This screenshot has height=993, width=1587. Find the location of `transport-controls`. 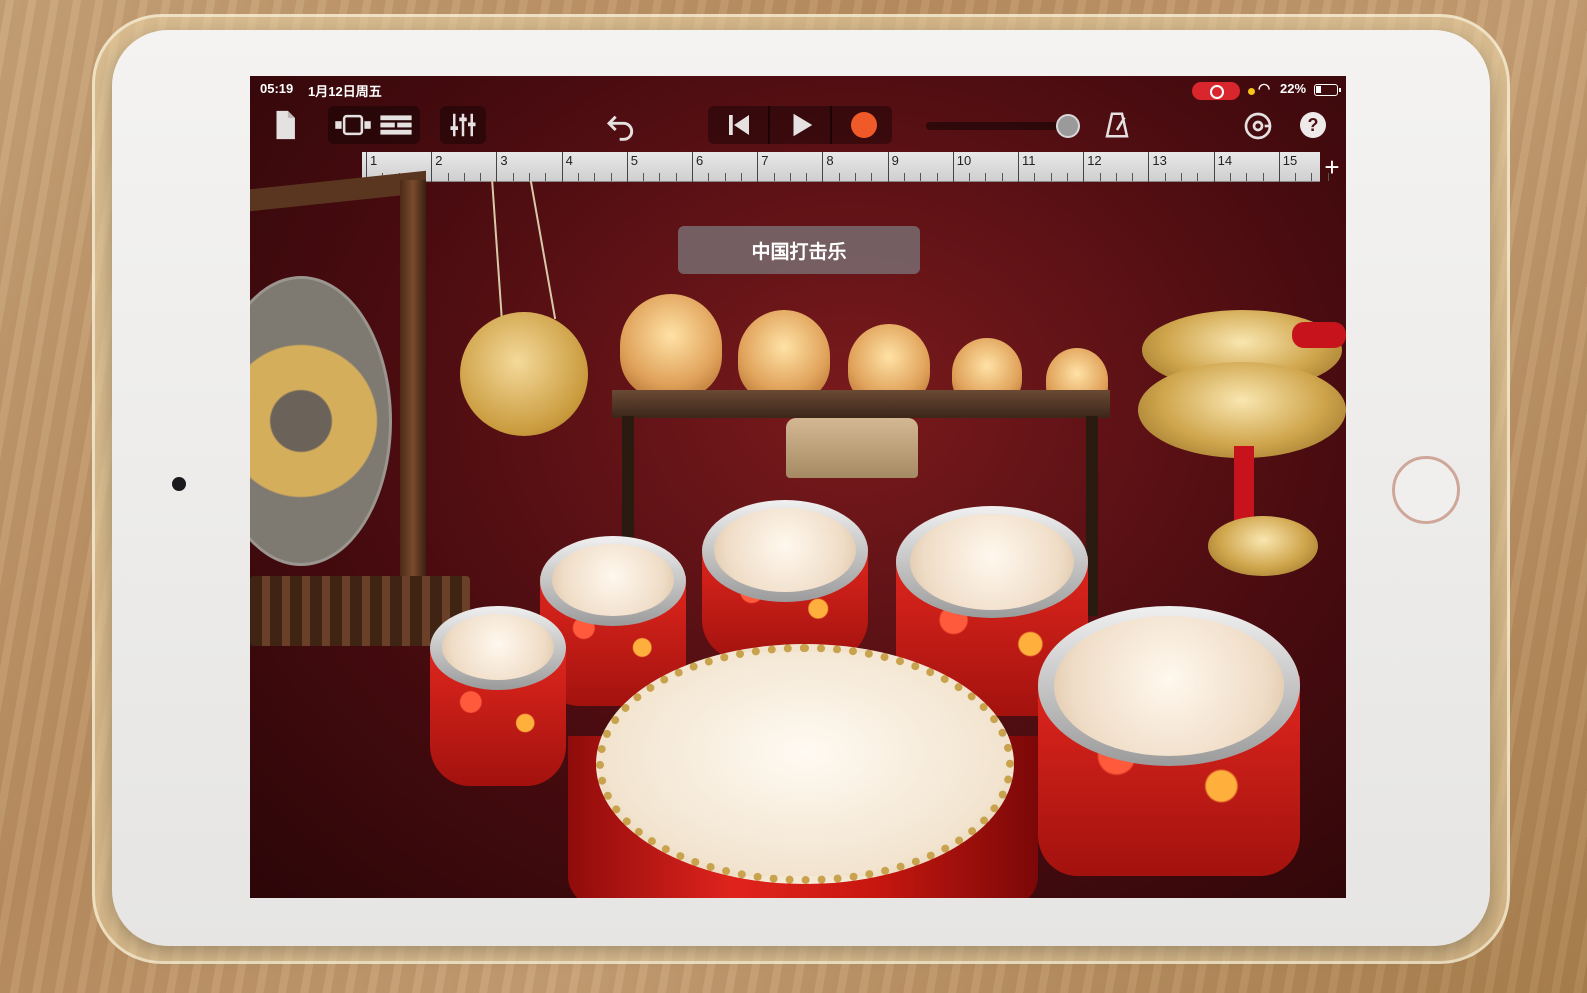

transport-controls is located at coordinates (800, 125).